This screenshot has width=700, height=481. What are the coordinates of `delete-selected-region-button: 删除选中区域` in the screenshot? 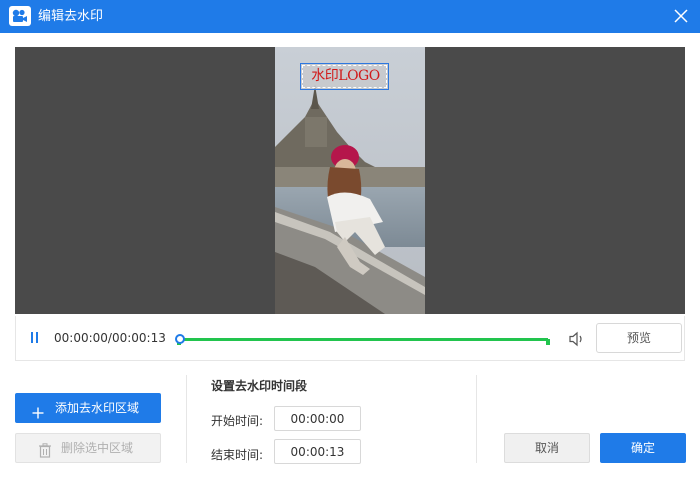 It's located at (88, 448).